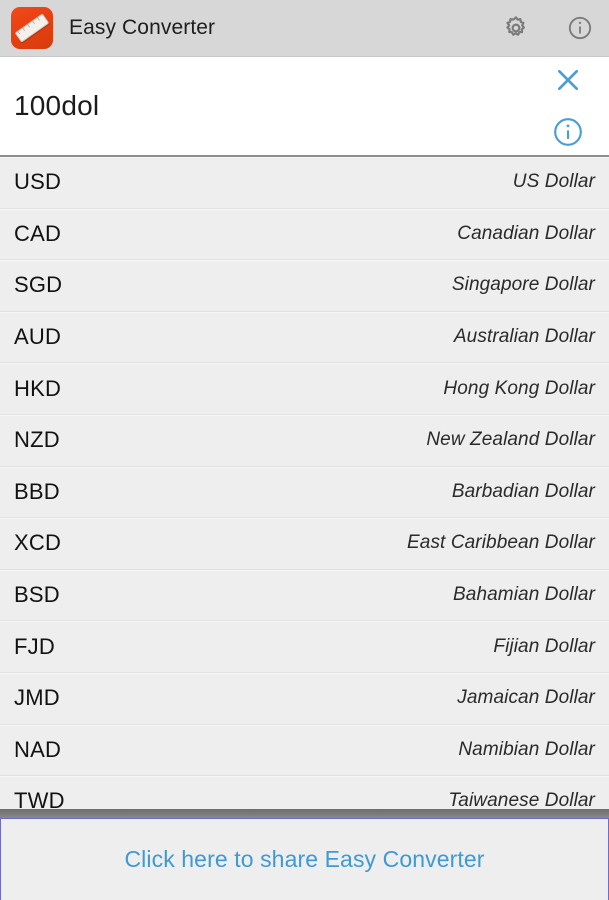  What do you see at coordinates (38, 182) in the screenshot?
I see `currency-code: USD` at bounding box center [38, 182].